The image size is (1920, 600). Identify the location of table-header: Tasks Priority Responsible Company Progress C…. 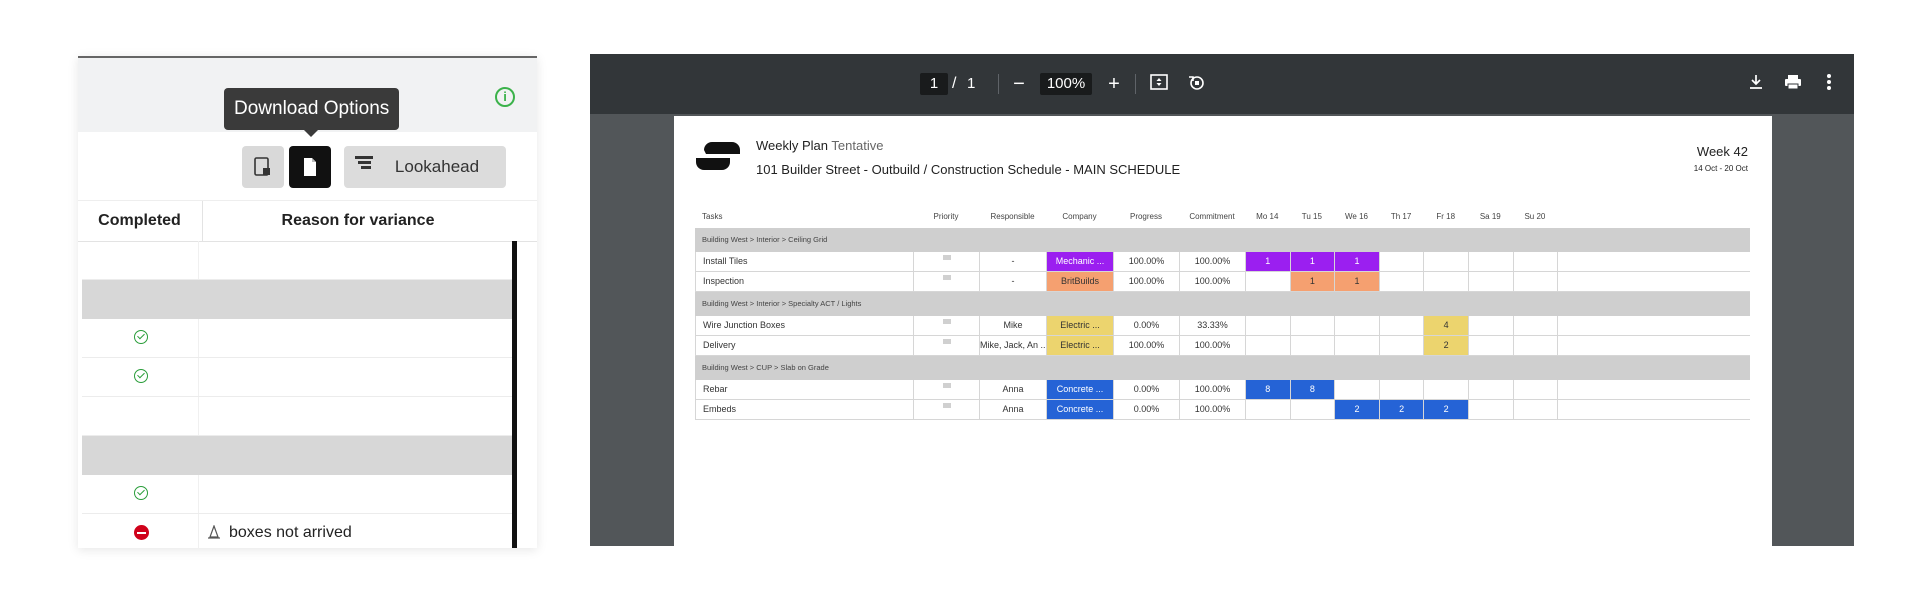
(1222, 217).